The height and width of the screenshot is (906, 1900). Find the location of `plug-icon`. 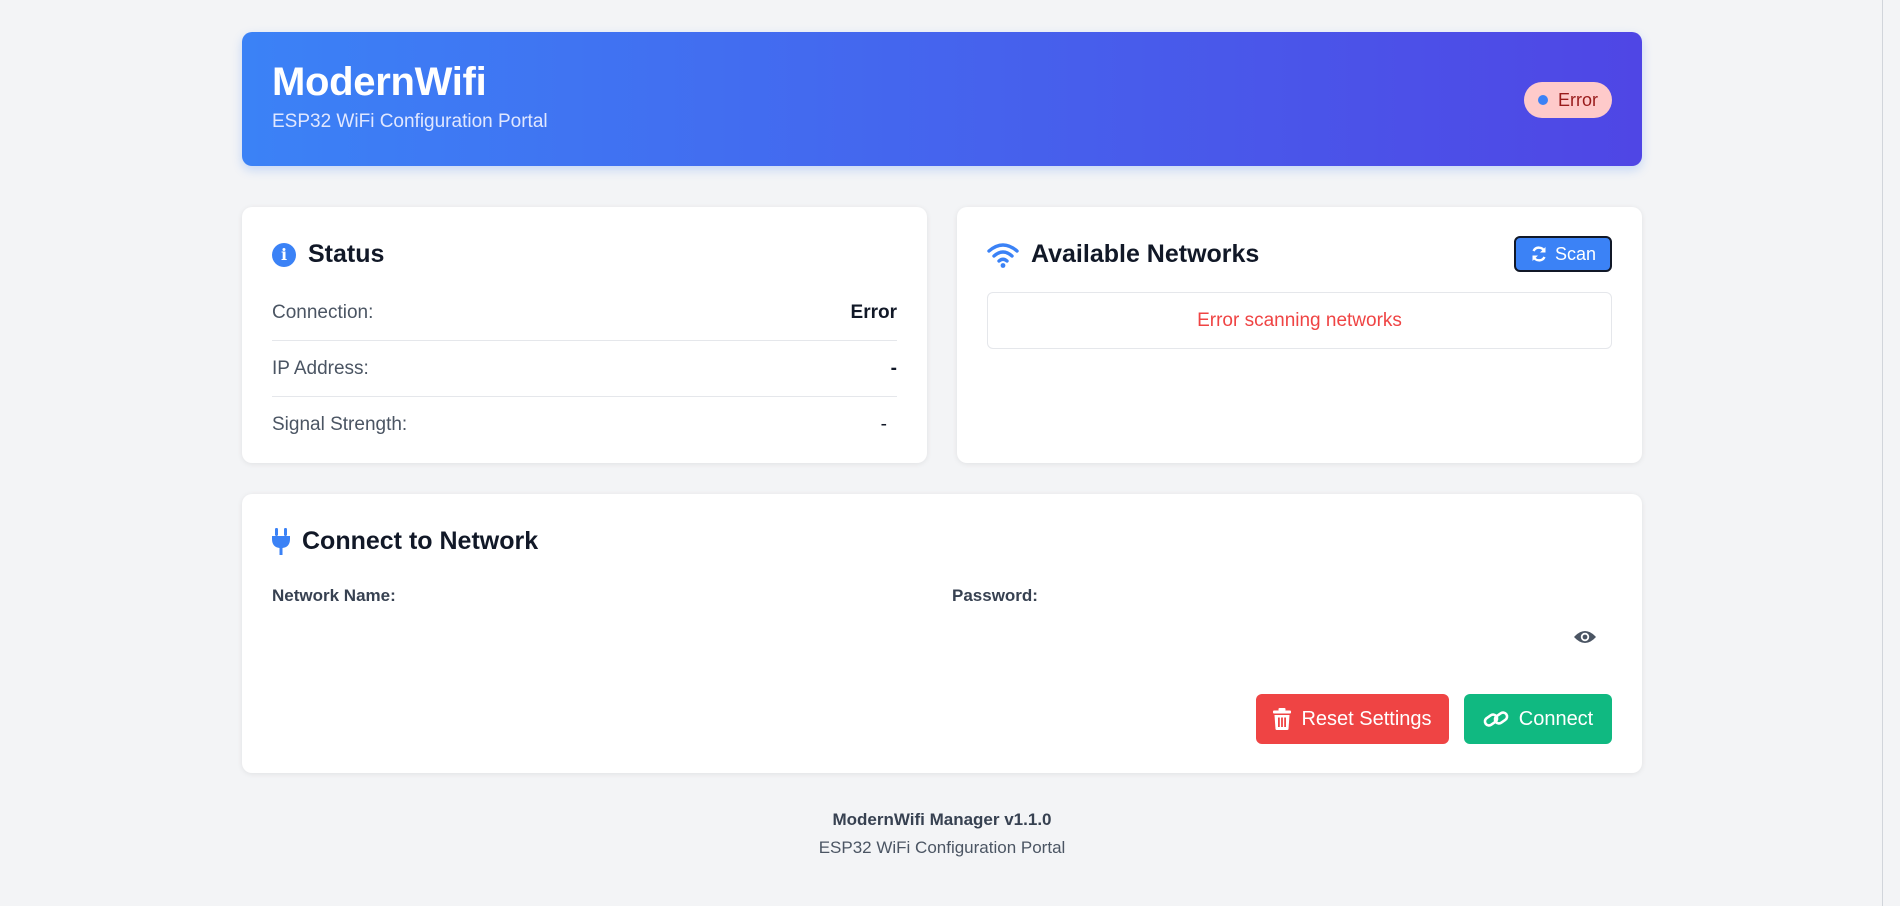

plug-icon is located at coordinates (281, 541).